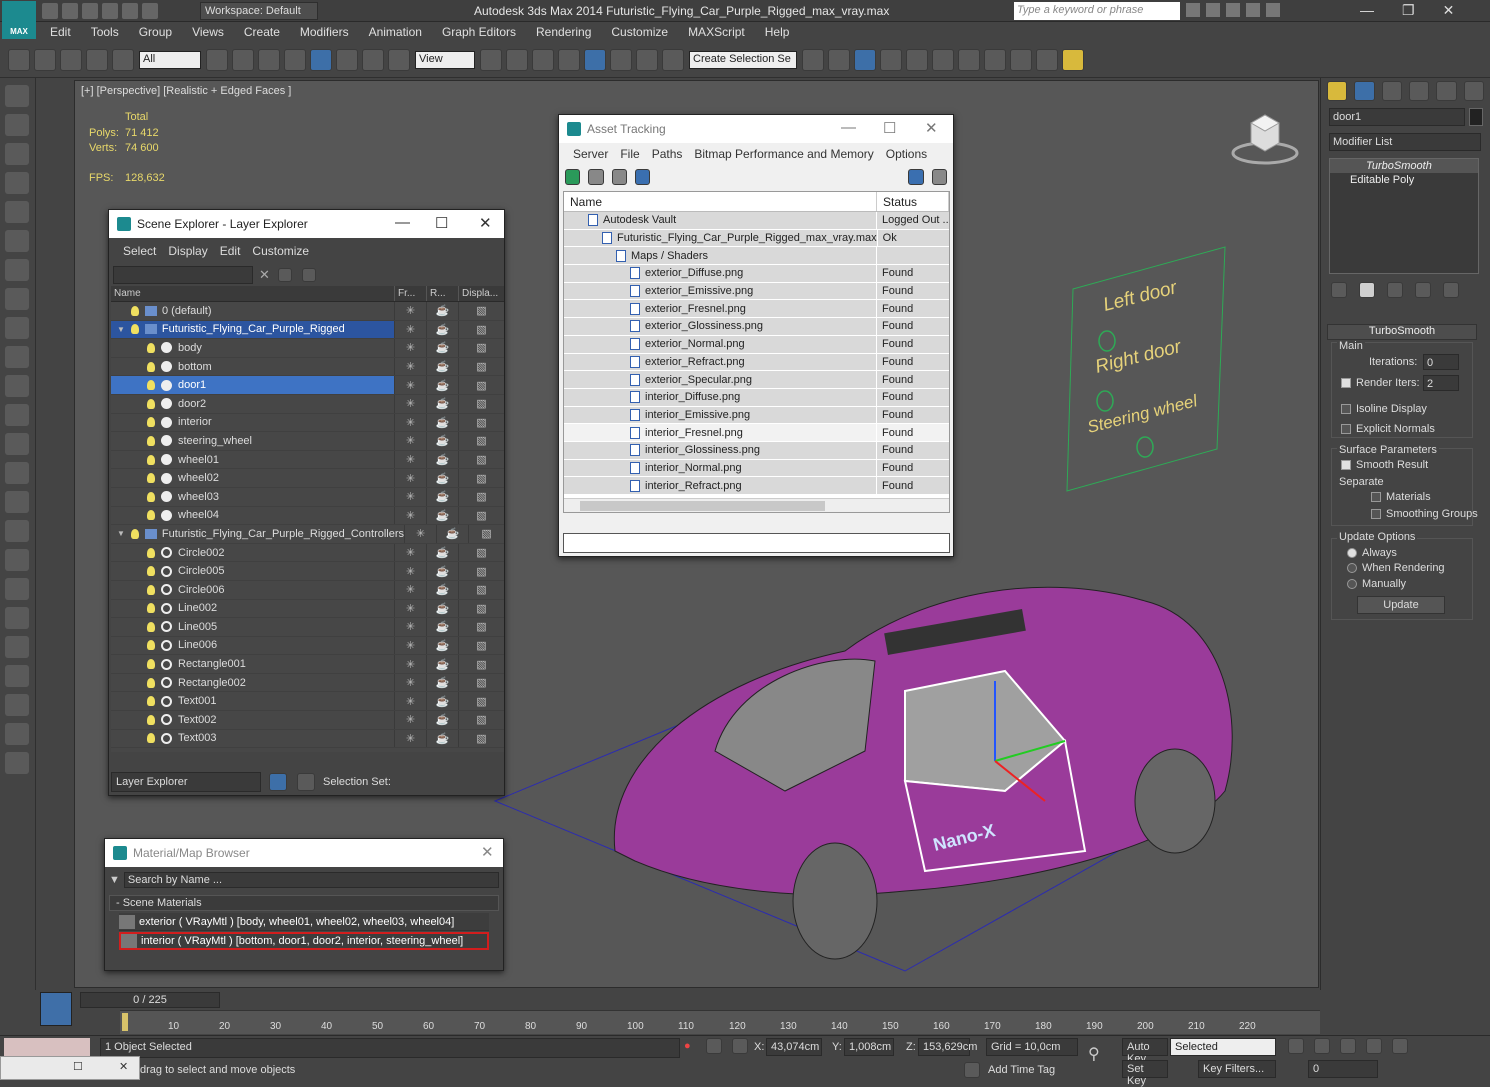 This screenshot has width=1490, height=1087. What do you see at coordinates (110, 11) in the screenshot?
I see `undo-icon` at bounding box center [110, 11].